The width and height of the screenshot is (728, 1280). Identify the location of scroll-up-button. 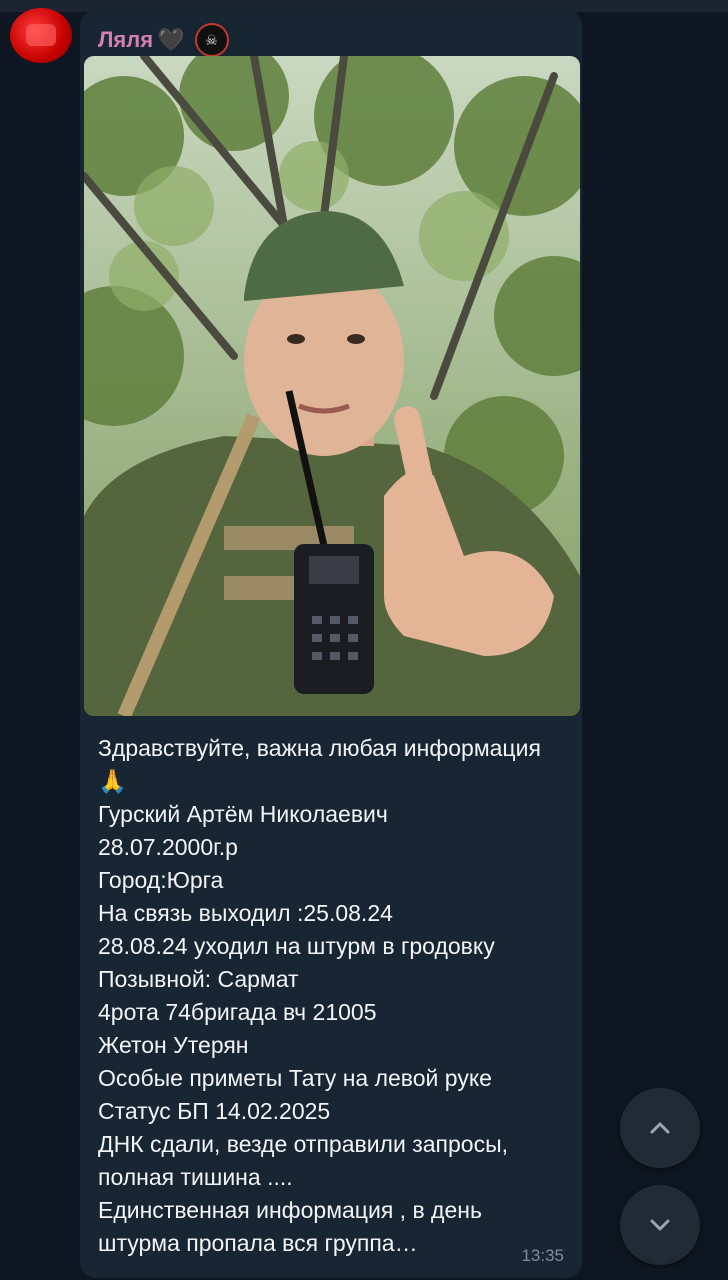
(660, 1128).